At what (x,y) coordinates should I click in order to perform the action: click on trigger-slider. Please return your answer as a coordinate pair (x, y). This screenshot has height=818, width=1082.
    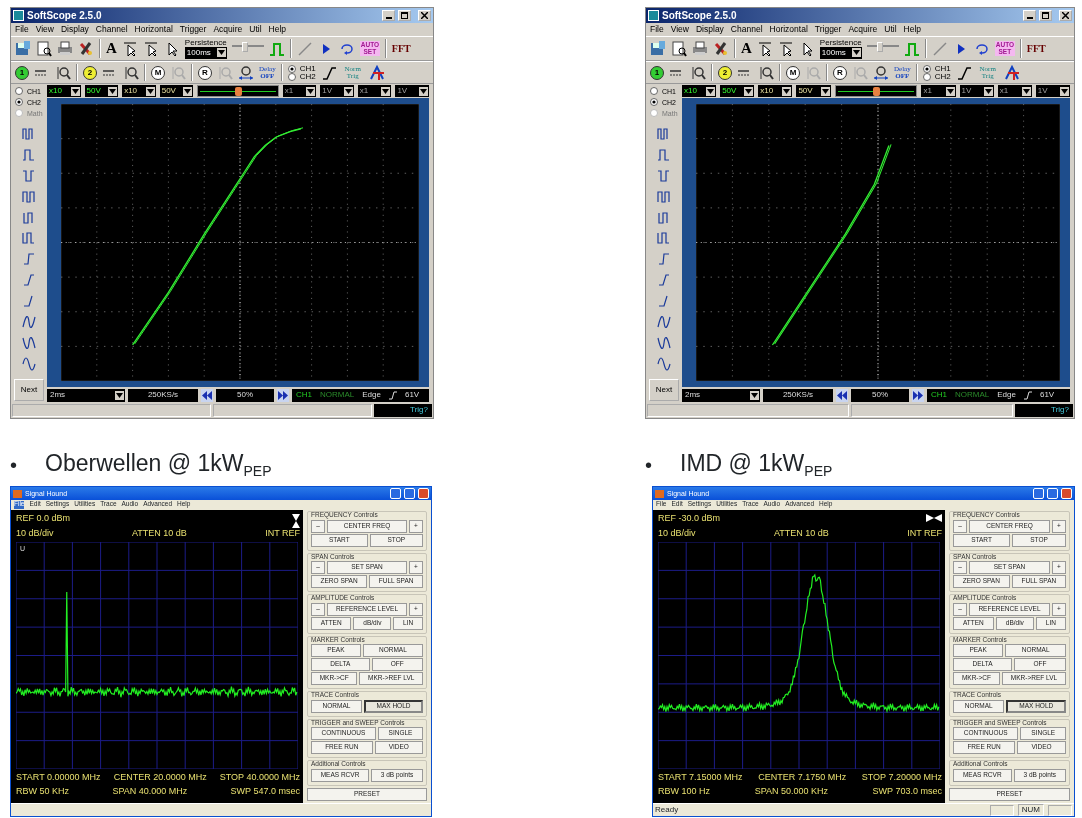
    Looking at the image, I should click on (876, 91).